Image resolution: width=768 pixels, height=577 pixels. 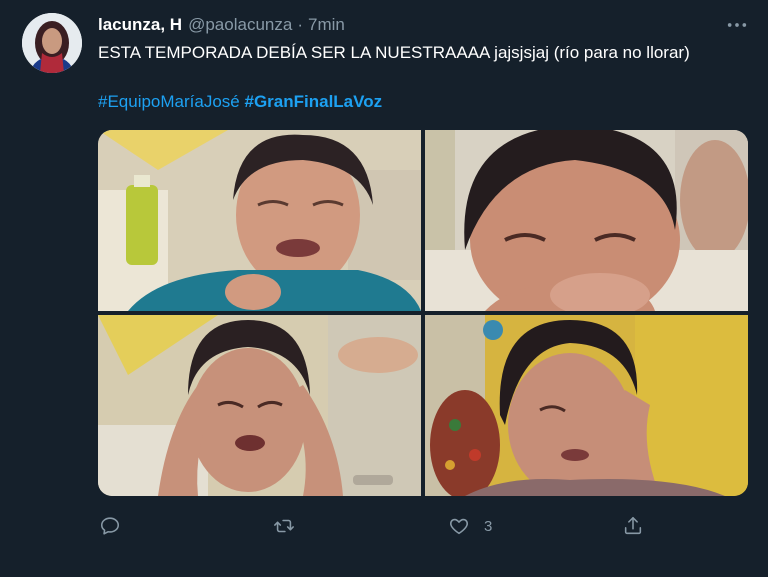 I want to click on user-handle: @paolacunza, so click(x=240, y=25).